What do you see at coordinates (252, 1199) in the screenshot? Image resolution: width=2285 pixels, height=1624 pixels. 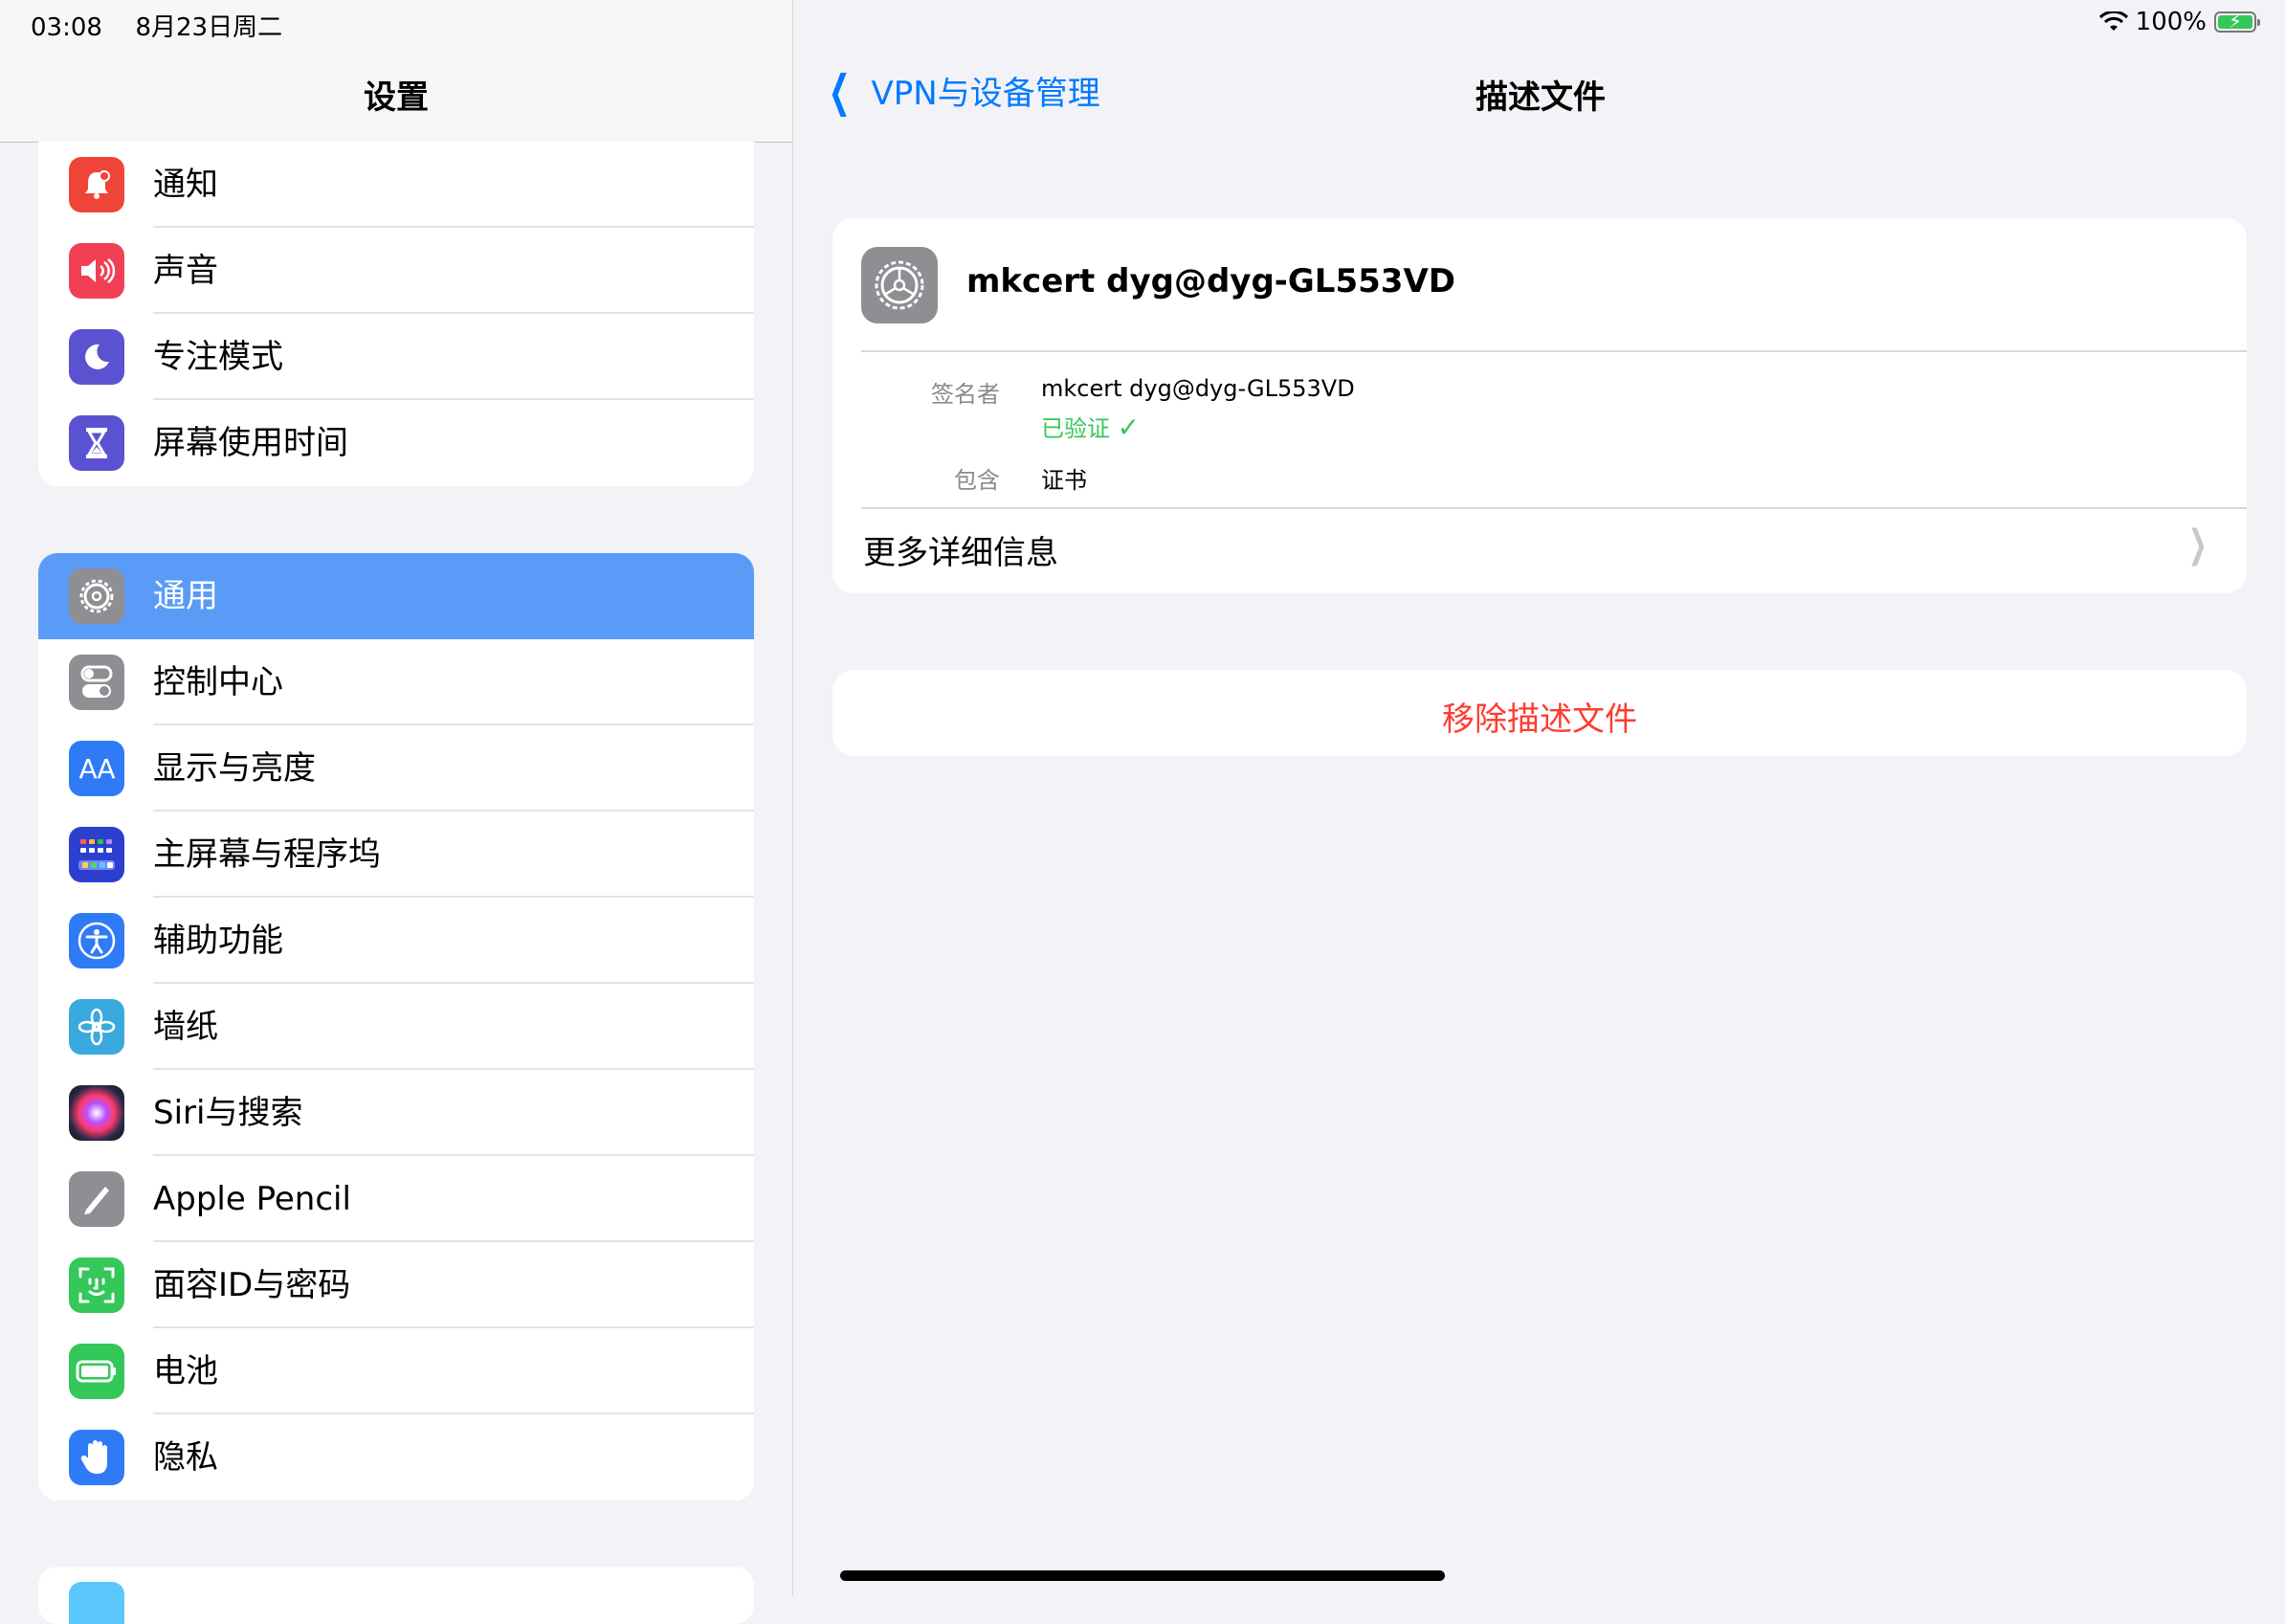 I see `sidebar-item-label: Apple Pencil` at bounding box center [252, 1199].